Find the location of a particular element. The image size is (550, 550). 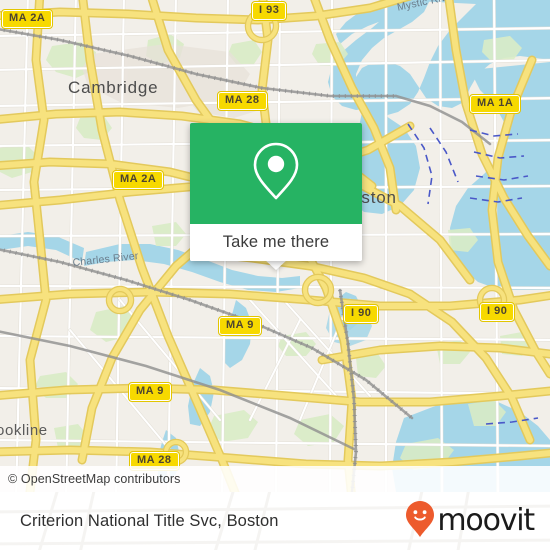

take-me-there-label: Take me there is located at coordinates (276, 242).